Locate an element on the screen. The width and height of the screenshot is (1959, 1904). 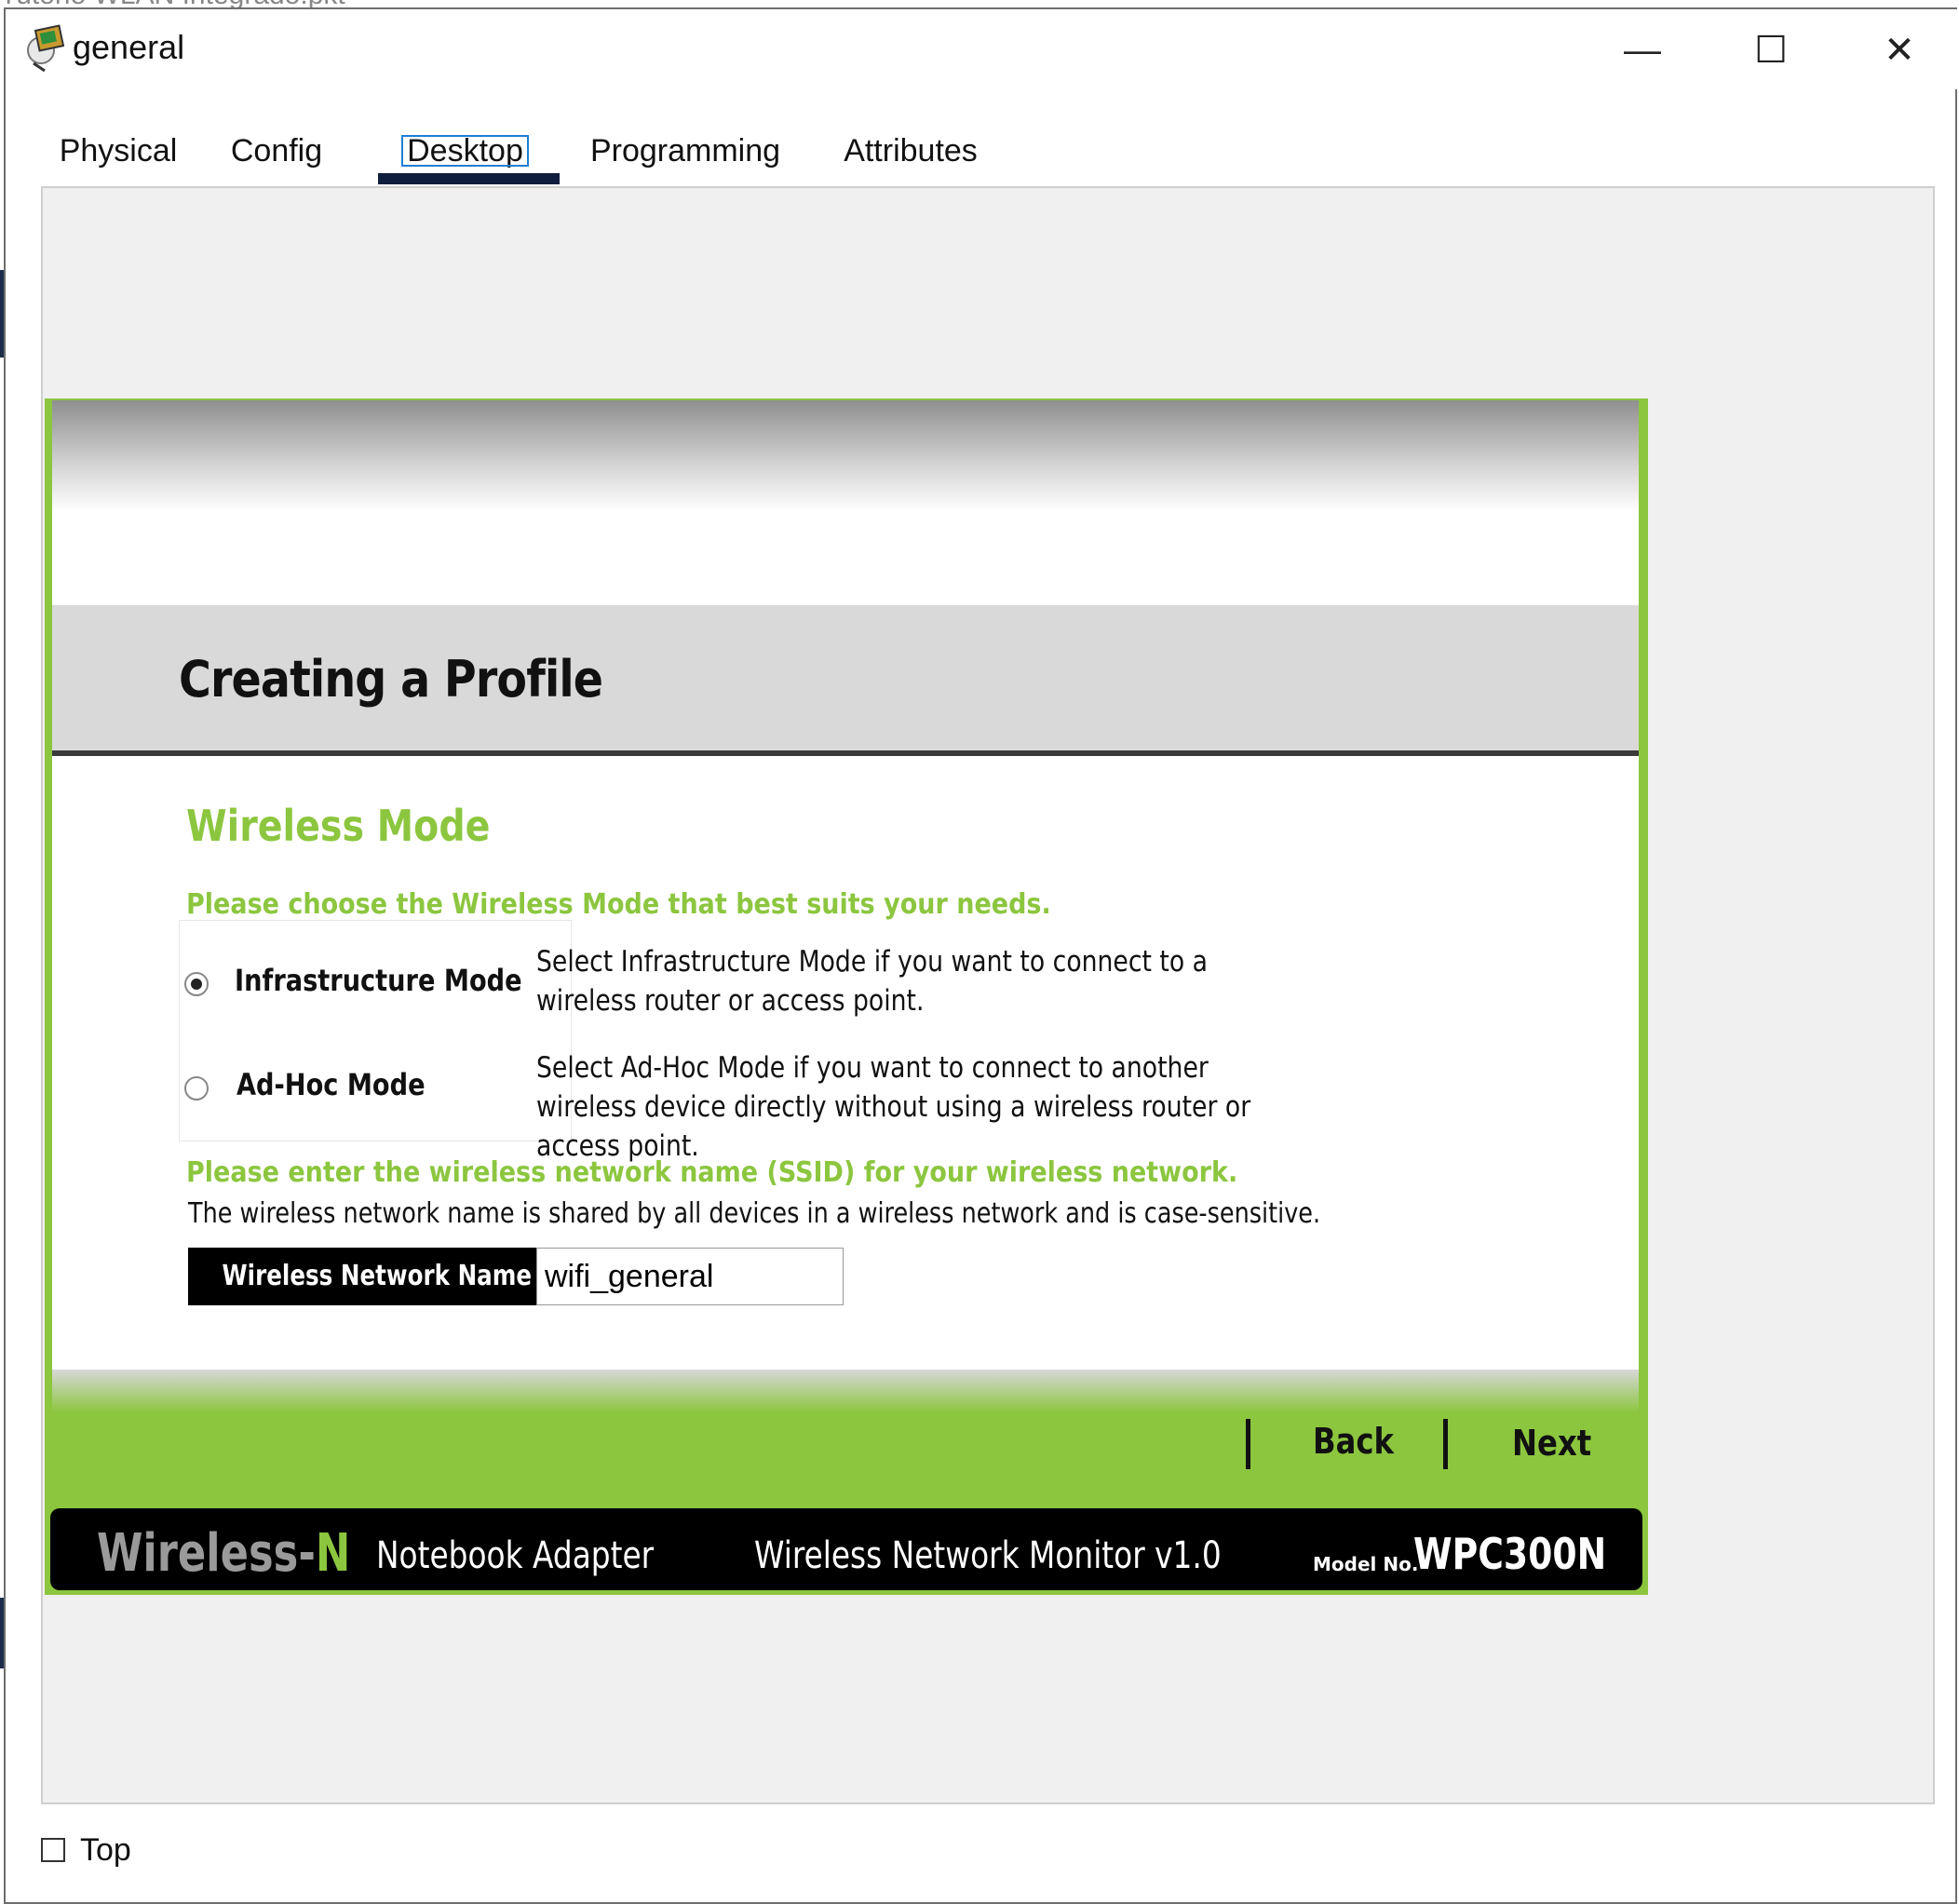
tab-label: Physical is located at coordinates (118, 151).